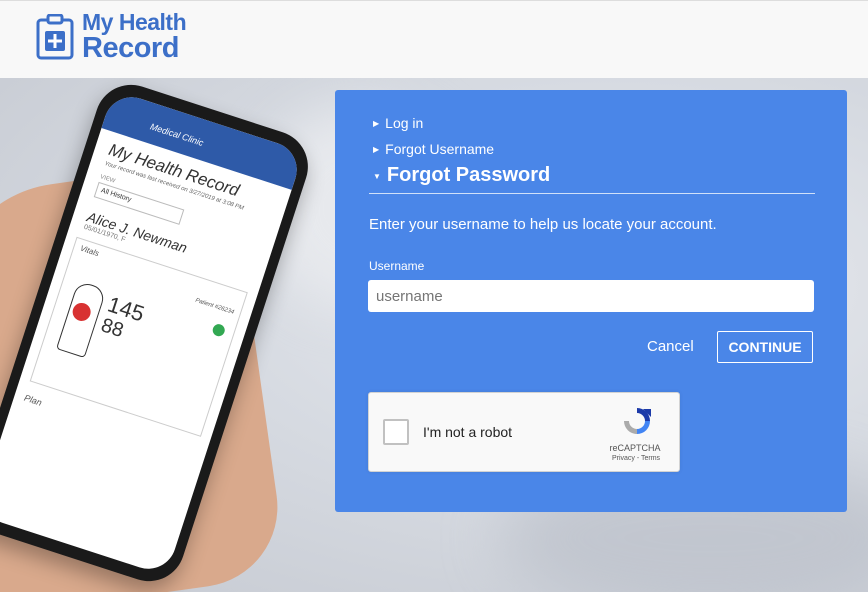 The height and width of the screenshot is (592, 868). I want to click on clipboard-plus-icon, so click(55, 36).